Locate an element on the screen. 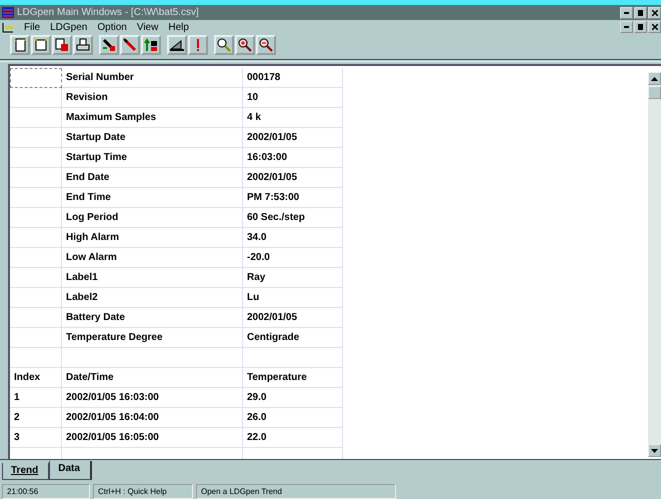 The image size is (661, 499). print-icon is located at coordinates (83, 45).